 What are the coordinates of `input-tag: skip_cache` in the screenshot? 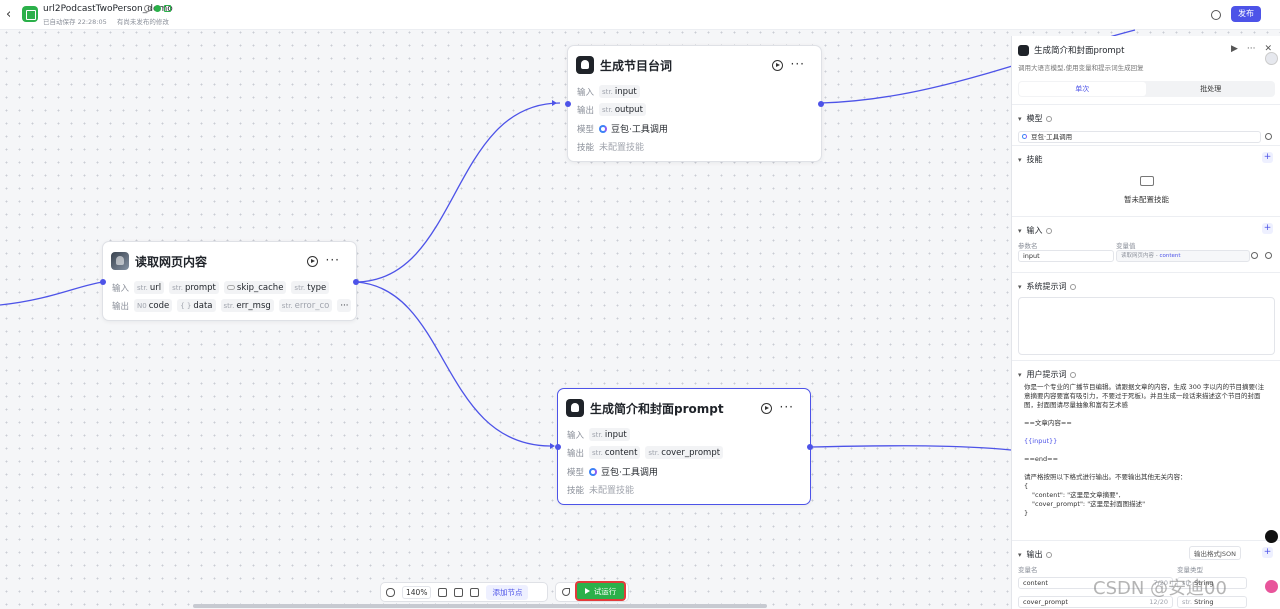 It's located at (255, 287).